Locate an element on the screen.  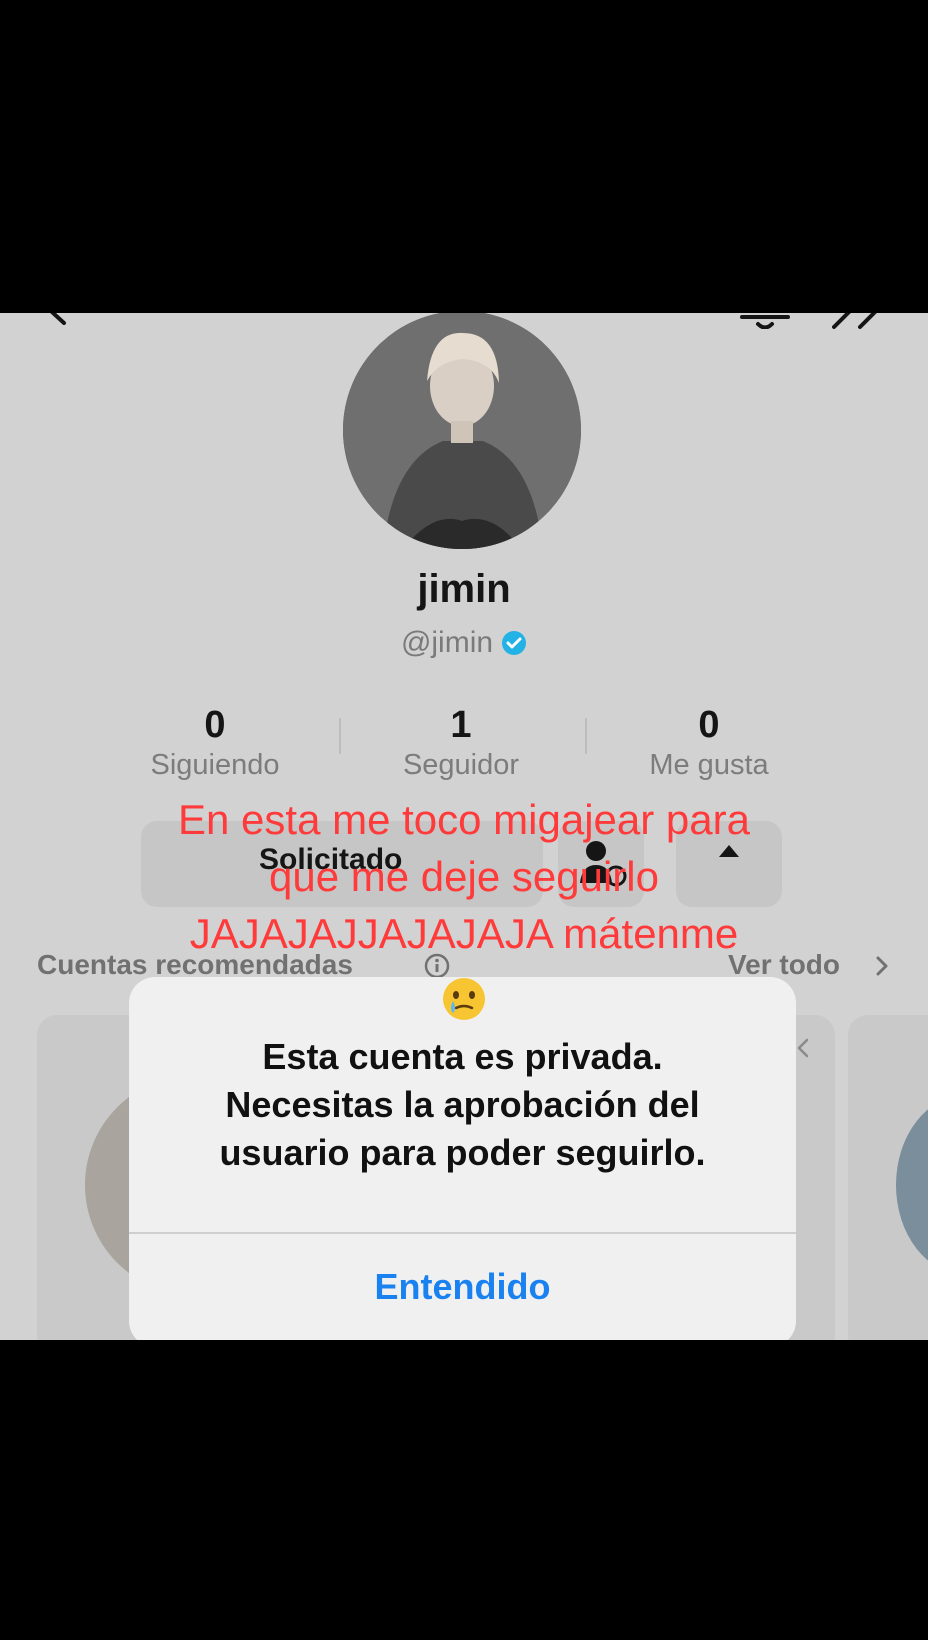
profile-avatar is located at coordinates (462, 431).